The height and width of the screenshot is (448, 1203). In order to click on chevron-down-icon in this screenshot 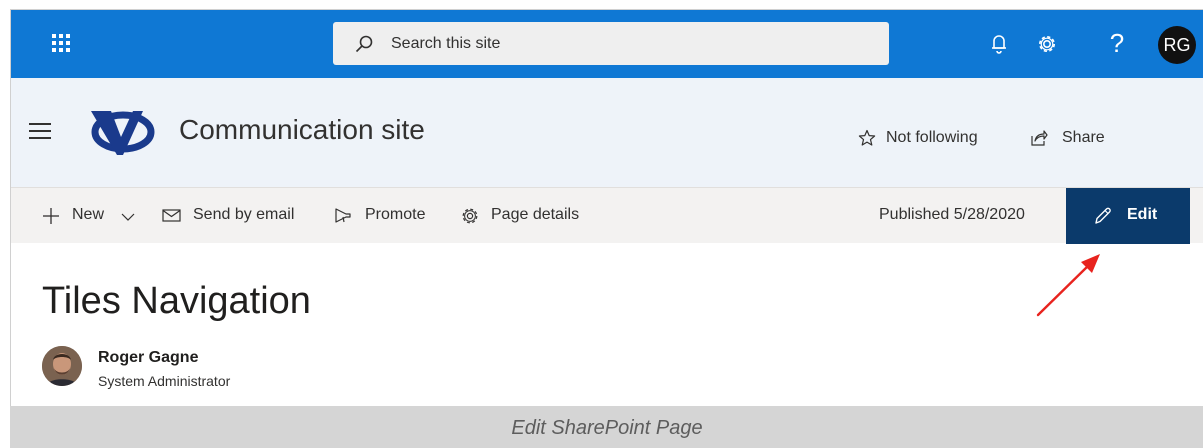, I will do `click(128, 217)`.